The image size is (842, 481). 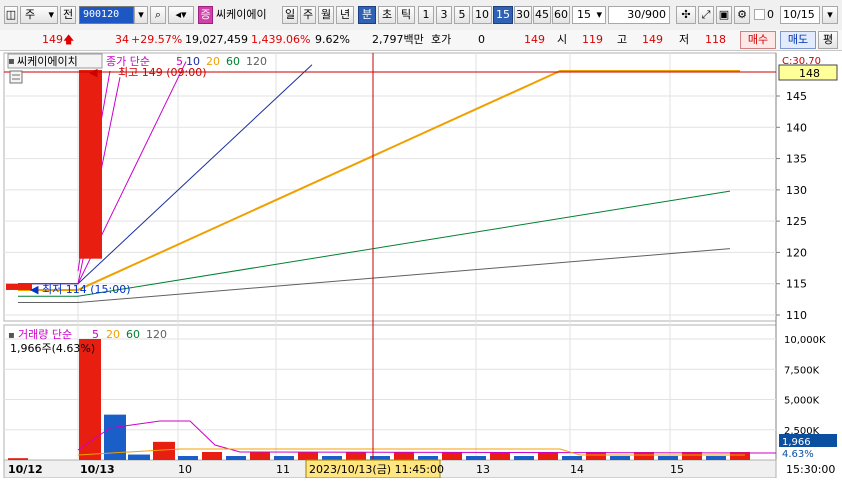 I want to click on sell-button: 매도, so click(x=798, y=40).